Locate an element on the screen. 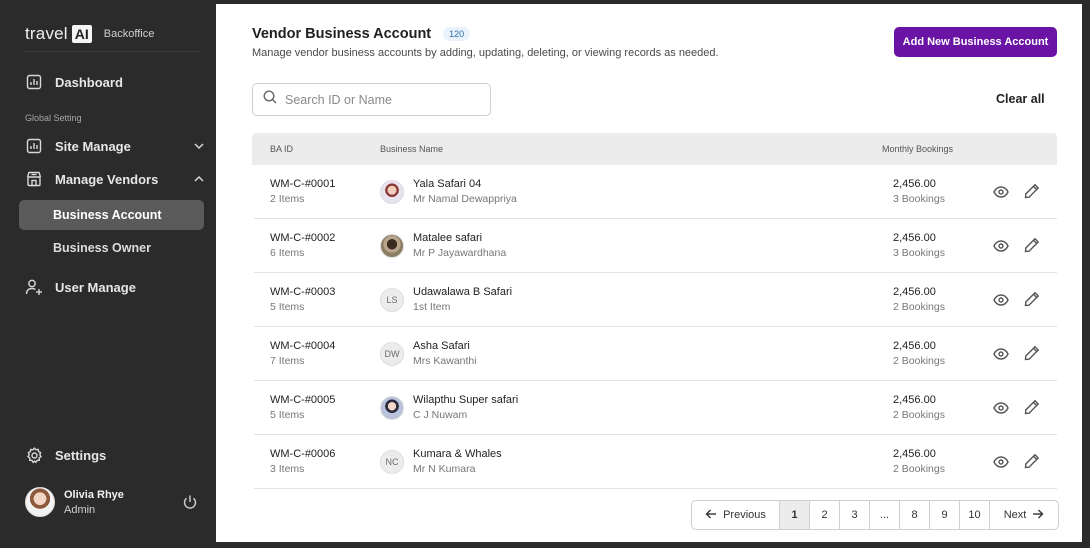 This screenshot has width=1090, height=548. business-name: Asha Safari is located at coordinates (441, 346).